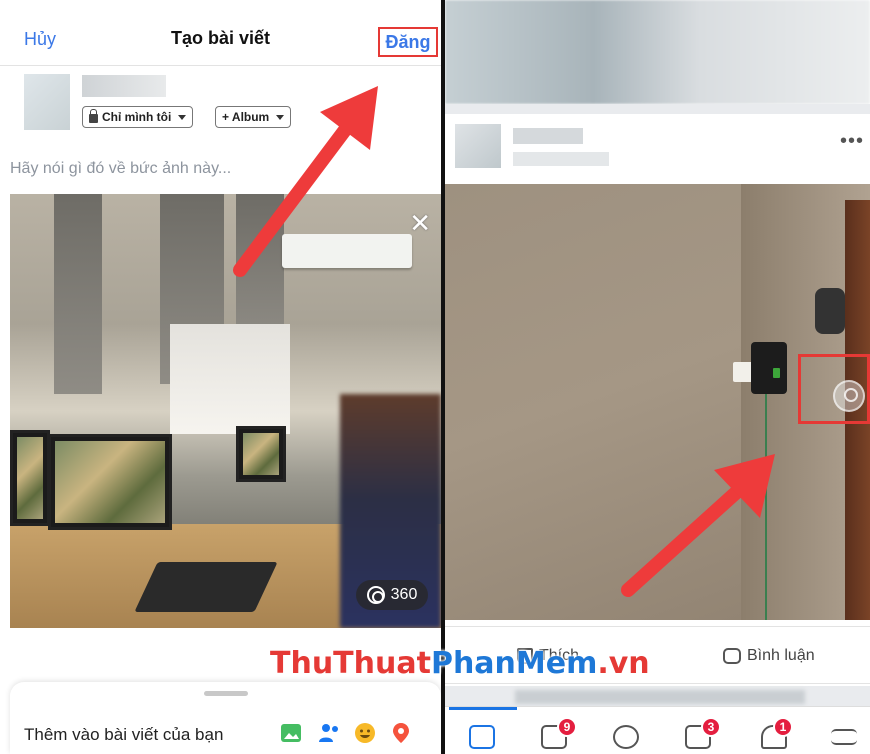 The height and width of the screenshot is (754, 870). What do you see at coordinates (220, 38) in the screenshot?
I see `page-title: Tạo bài viết` at bounding box center [220, 38].